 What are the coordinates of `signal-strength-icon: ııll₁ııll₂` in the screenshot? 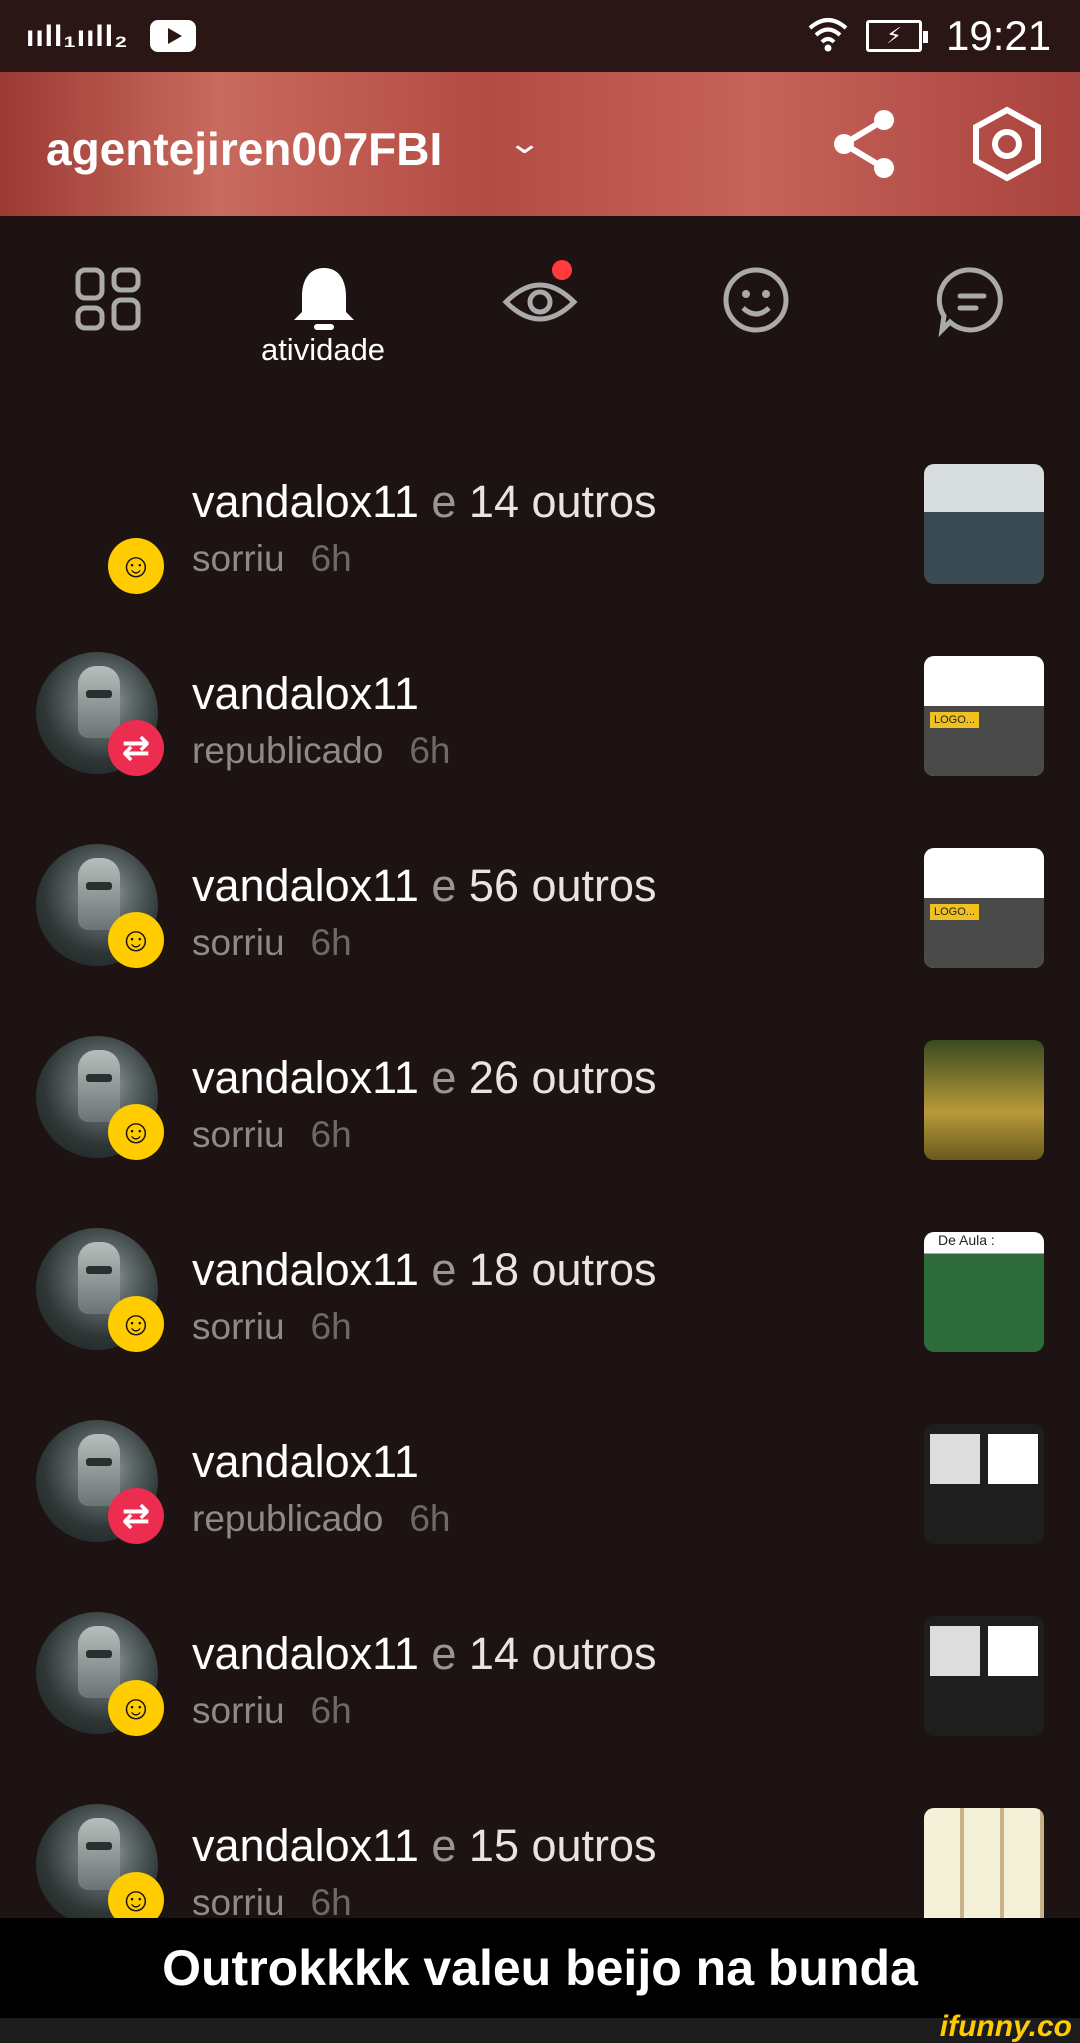 It's located at (77, 36).